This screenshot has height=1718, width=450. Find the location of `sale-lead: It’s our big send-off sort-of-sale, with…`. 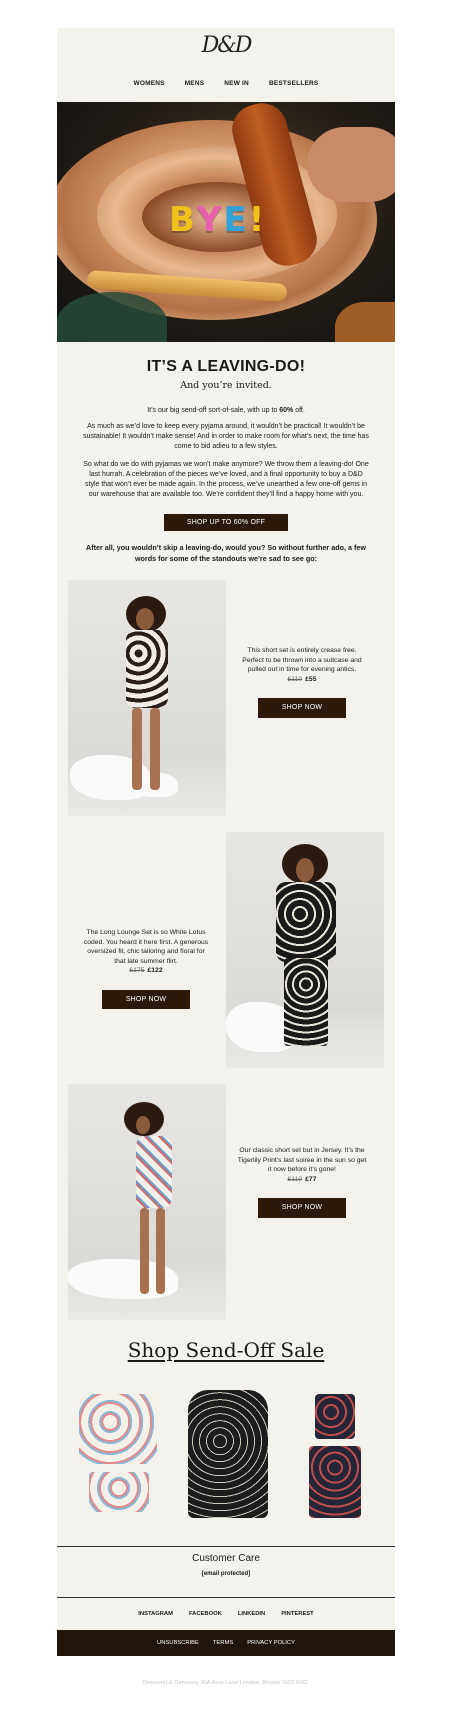

sale-lead: It’s our big send-off sort-of-sale, with… is located at coordinates (226, 410).